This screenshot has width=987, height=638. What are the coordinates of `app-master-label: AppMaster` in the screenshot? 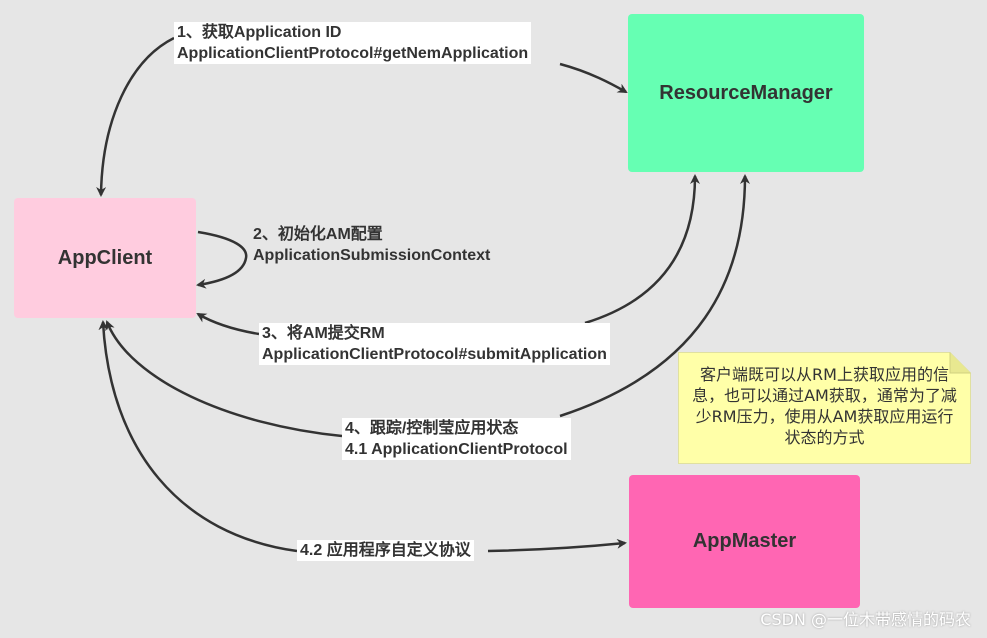 It's located at (744, 541).